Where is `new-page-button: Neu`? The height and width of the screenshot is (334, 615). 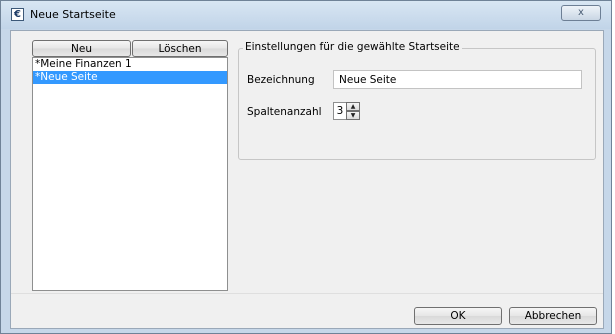
new-page-button: Neu is located at coordinates (81, 48).